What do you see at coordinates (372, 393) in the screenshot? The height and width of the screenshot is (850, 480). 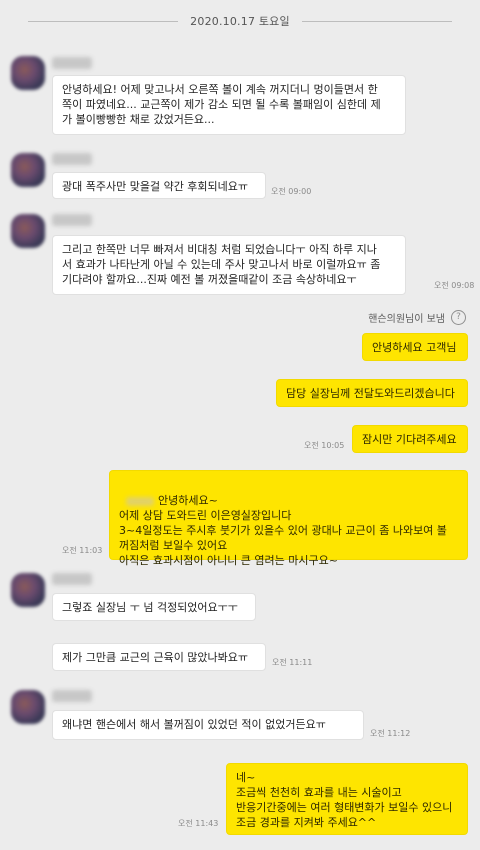 I see `message-bubble: 담당 실장님께 전달도와드리겠습니다` at bounding box center [372, 393].